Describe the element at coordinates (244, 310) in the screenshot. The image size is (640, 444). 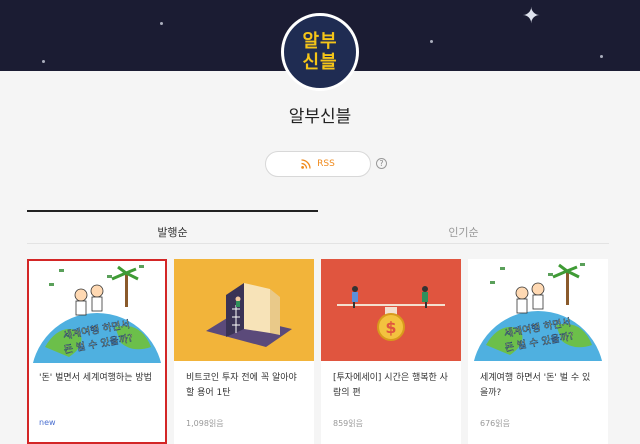
I see `post-thumbnail-bitcoin` at that location.